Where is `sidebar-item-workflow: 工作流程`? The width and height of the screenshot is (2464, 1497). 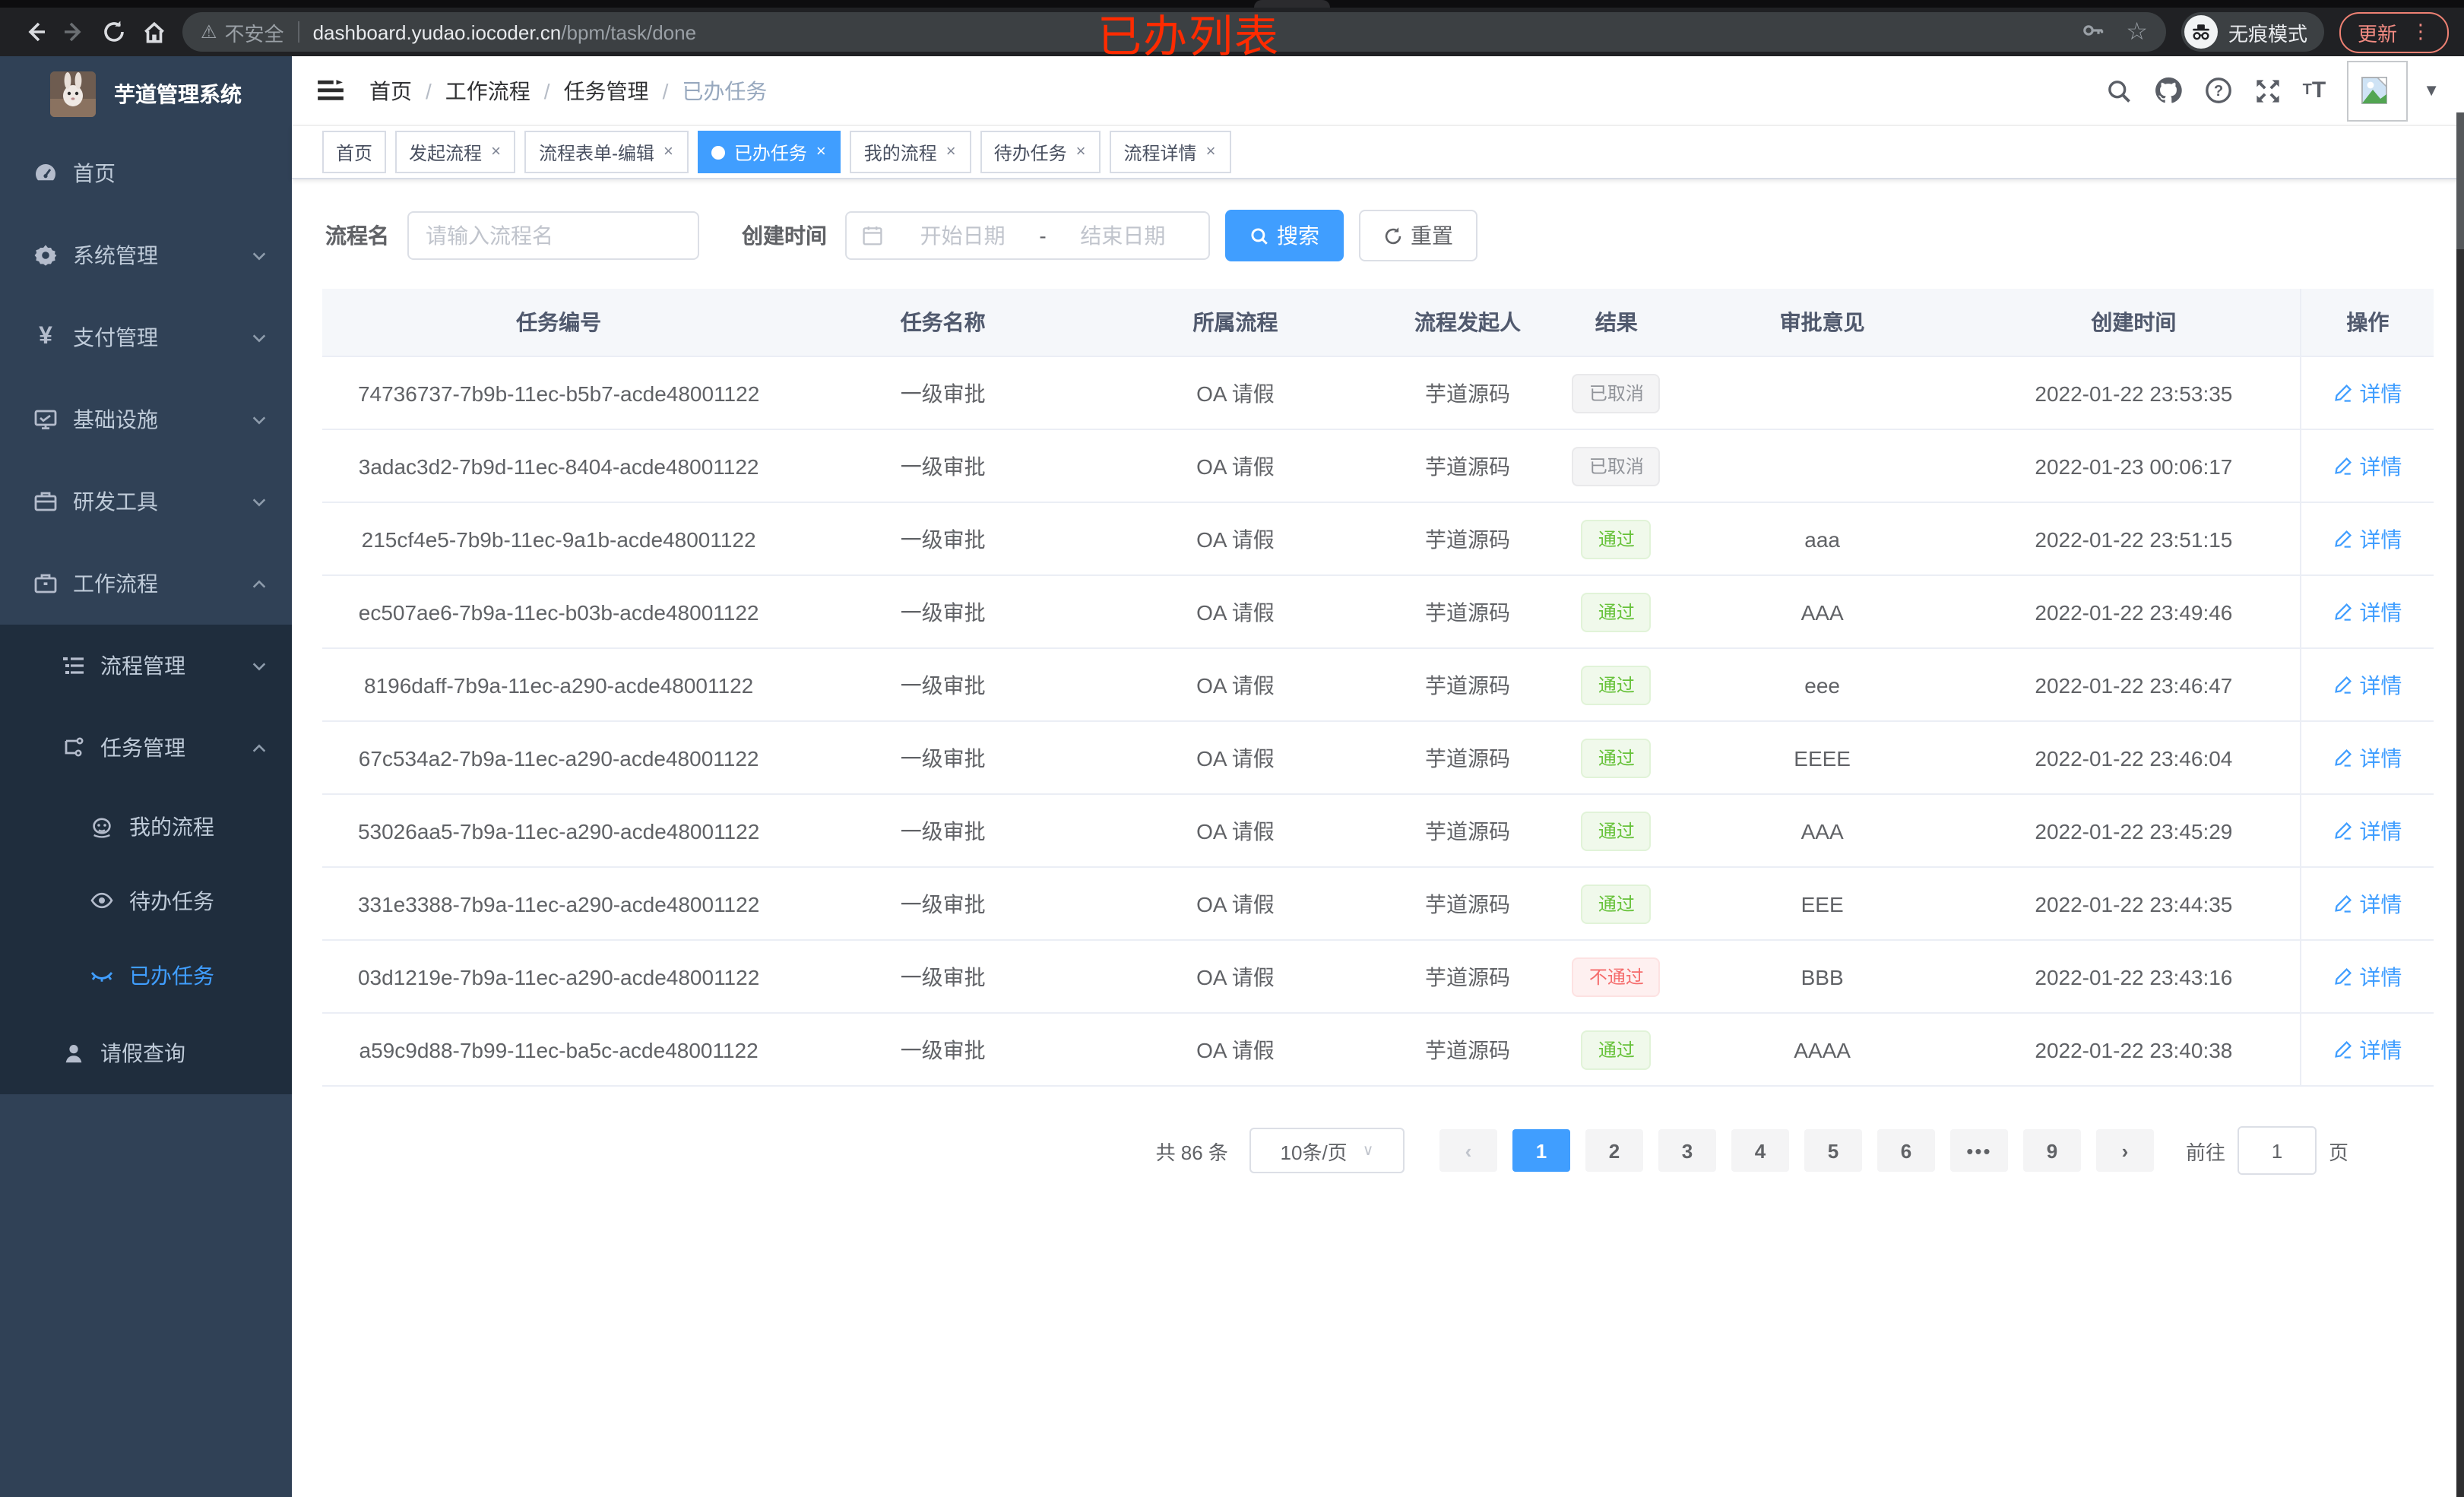 sidebar-item-workflow: 工作流程 is located at coordinates (146, 584).